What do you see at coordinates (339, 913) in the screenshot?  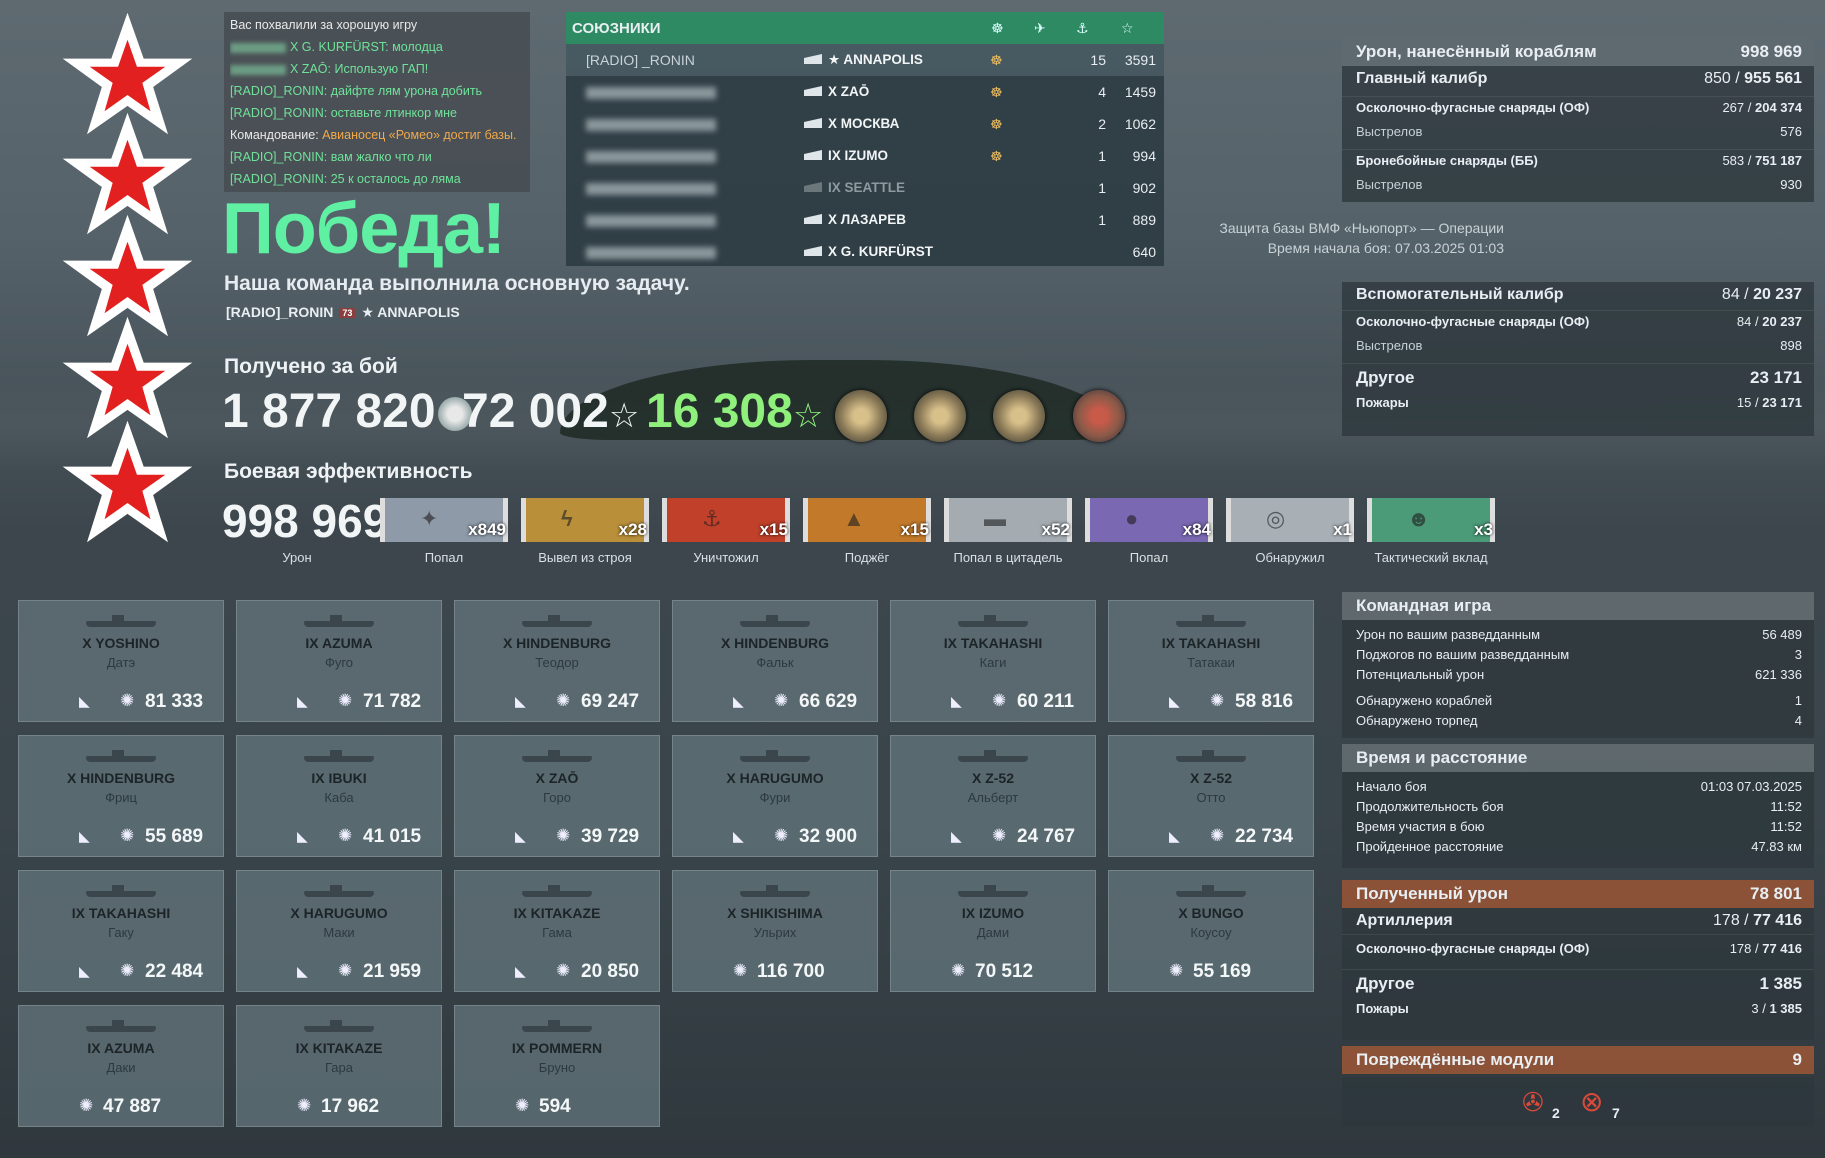 I see `ship-name: X HARUGUMO` at bounding box center [339, 913].